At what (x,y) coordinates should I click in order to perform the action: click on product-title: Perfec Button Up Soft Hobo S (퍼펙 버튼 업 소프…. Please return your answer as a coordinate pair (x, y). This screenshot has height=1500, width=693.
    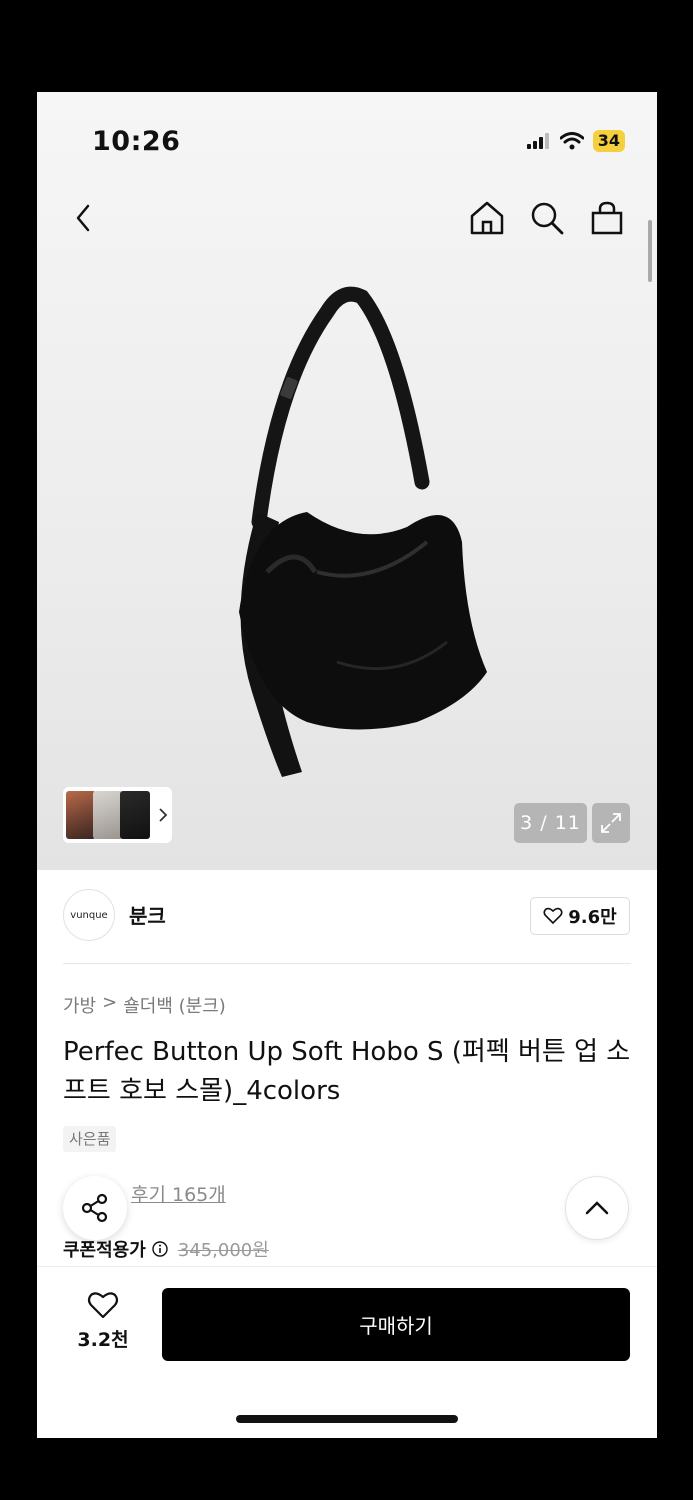
    Looking at the image, I should click on (347, 1071).